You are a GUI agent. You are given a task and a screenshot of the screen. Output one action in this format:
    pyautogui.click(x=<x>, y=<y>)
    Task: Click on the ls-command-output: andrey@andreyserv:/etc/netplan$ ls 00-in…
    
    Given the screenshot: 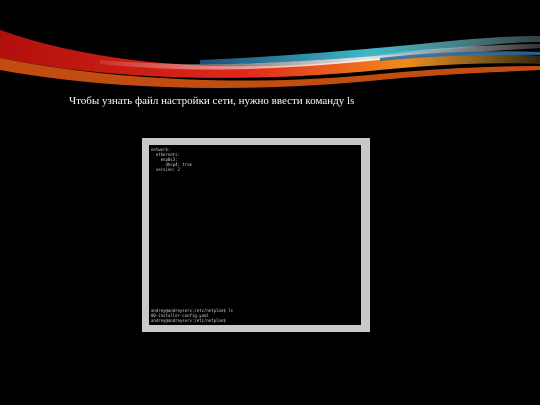 What is the action you would take?
    pyautogui.click(x=192, y=315)
    